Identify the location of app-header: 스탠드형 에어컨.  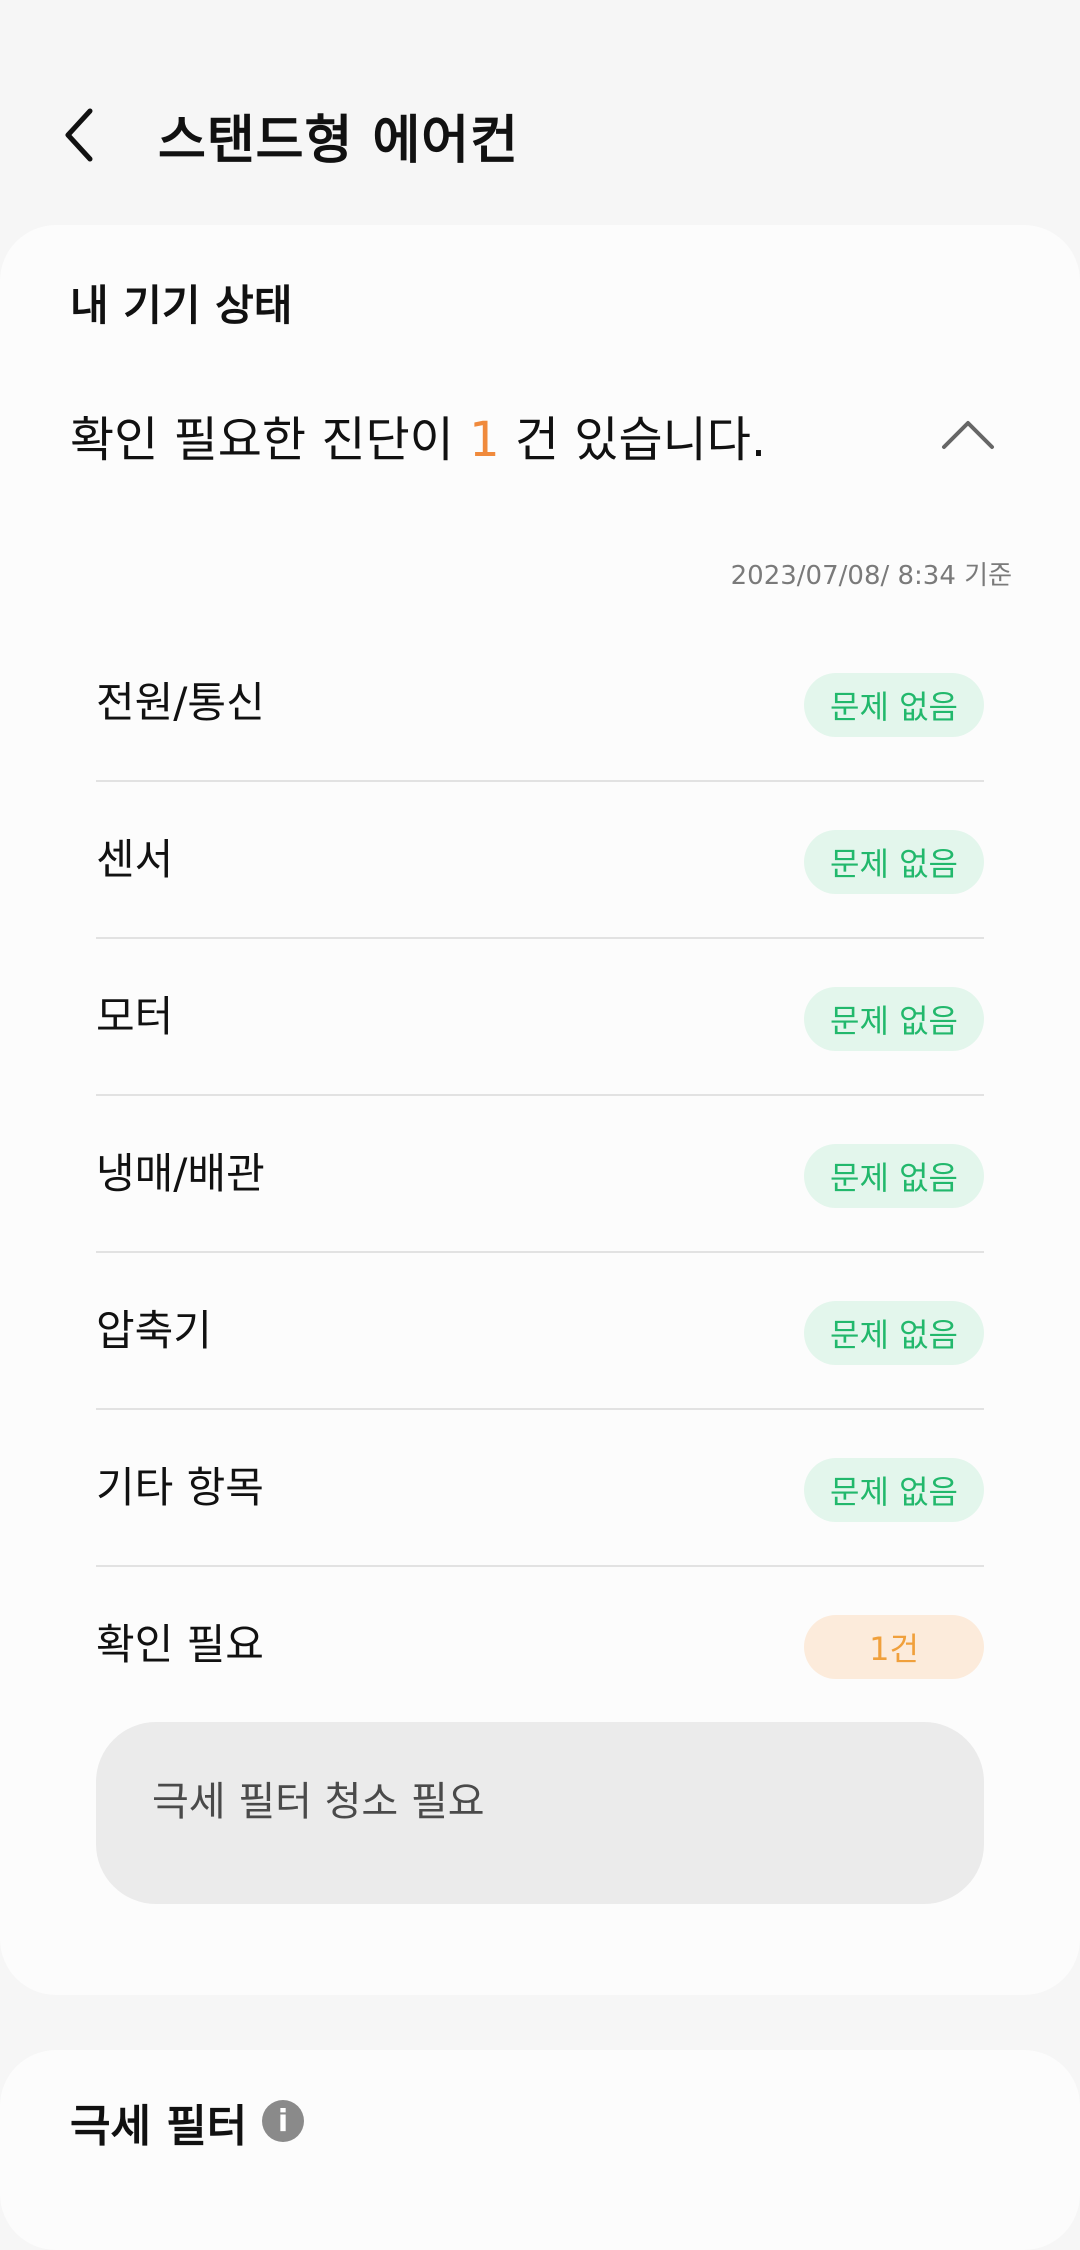
(540, 112).